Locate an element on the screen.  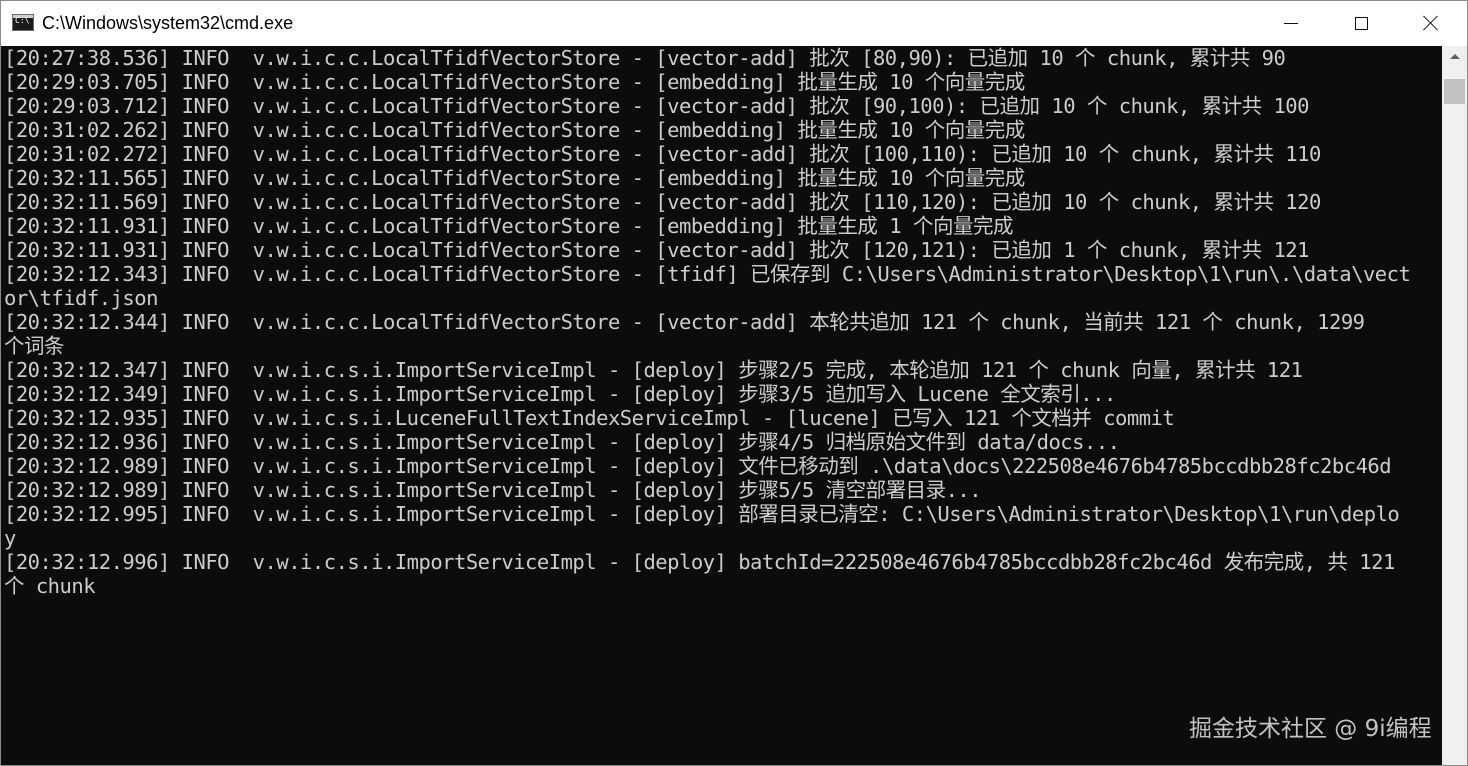
close-icon is located at coordinates (1431, 23).